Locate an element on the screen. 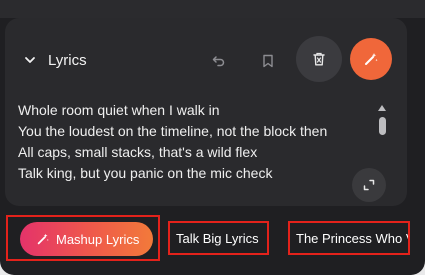  trash-icon is located at coordinates (319, 59).